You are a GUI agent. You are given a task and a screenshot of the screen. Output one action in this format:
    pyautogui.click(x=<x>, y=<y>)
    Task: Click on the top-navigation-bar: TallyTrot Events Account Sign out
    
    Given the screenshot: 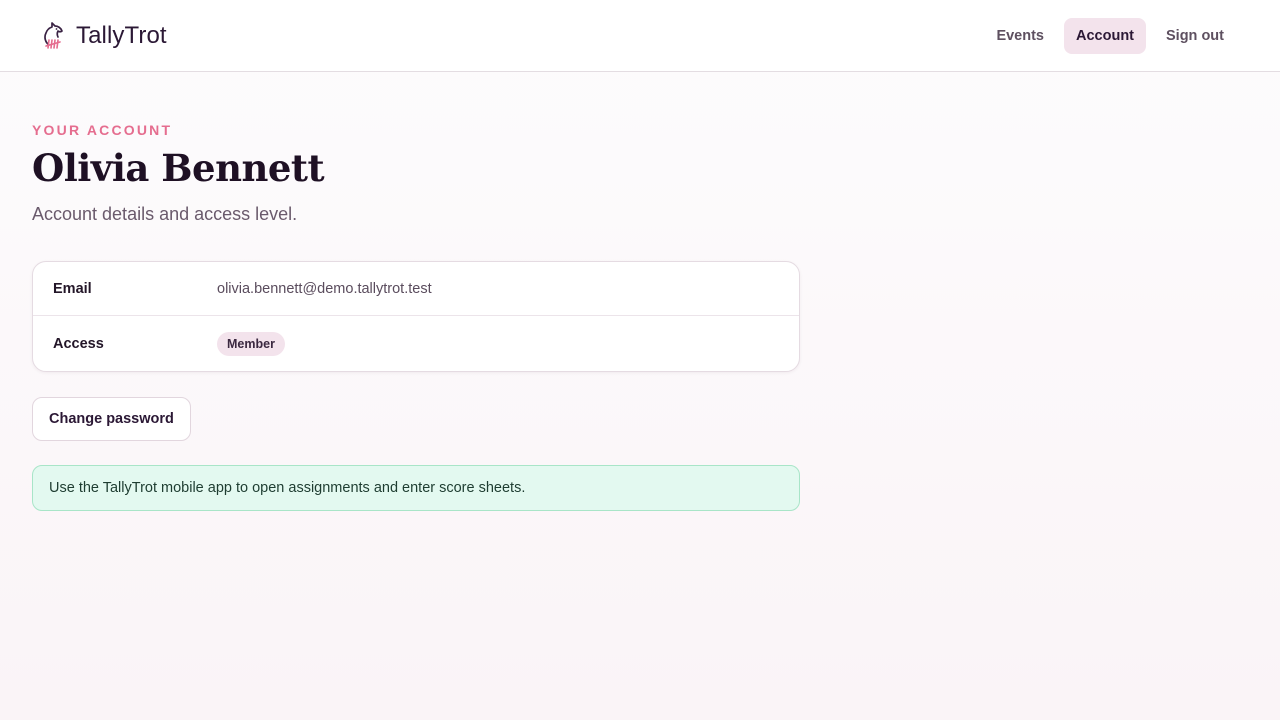 What is the action you would take?
    pyautogui.click(x=640, y=36)
    